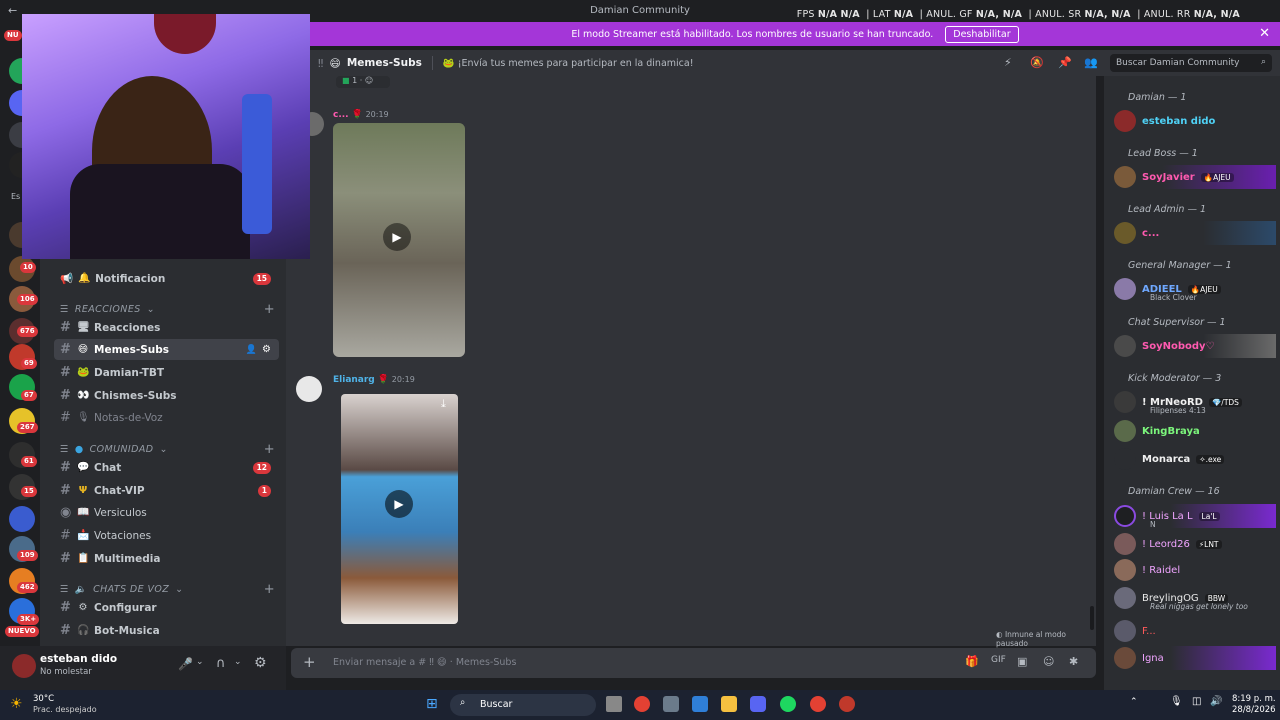 Image resolution: width=1280 pixels, height=720 pixels. I want to click on channel-emoji-icon: 📖, so click(83, 512).